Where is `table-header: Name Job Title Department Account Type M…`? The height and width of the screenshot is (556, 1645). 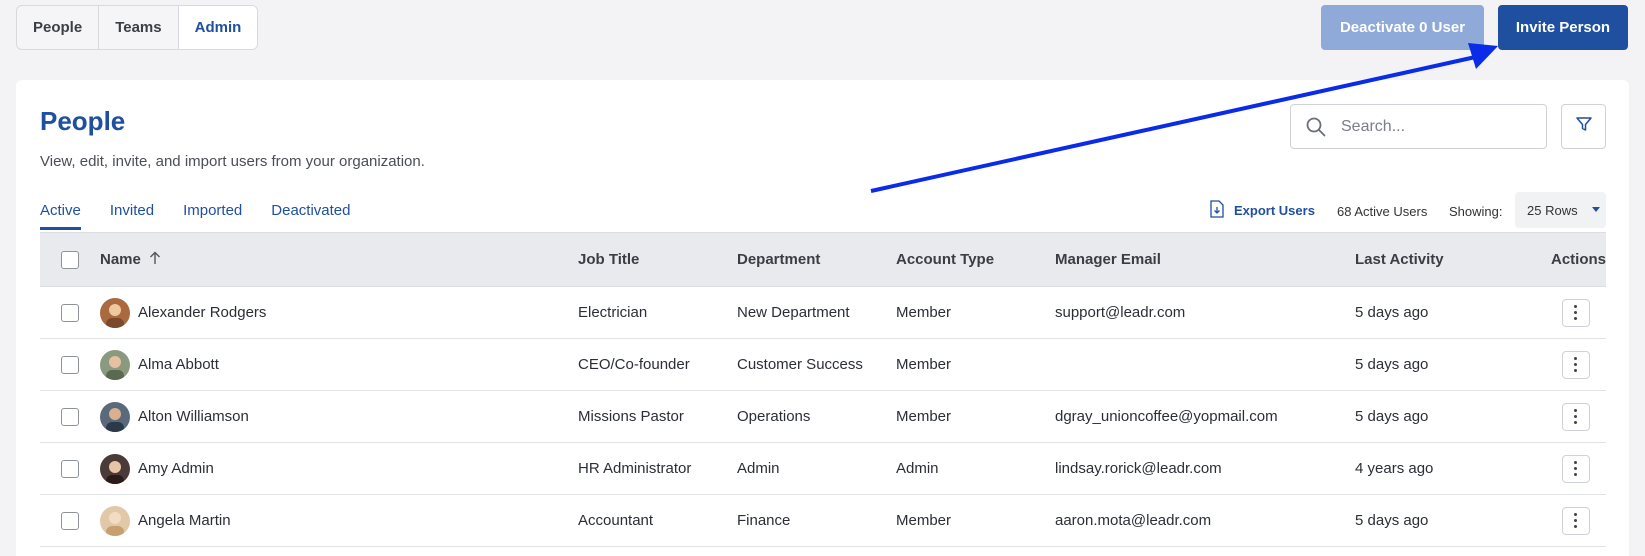 table-header: Name Job Title Department Account Type M… is located at coordinates (823, 259).